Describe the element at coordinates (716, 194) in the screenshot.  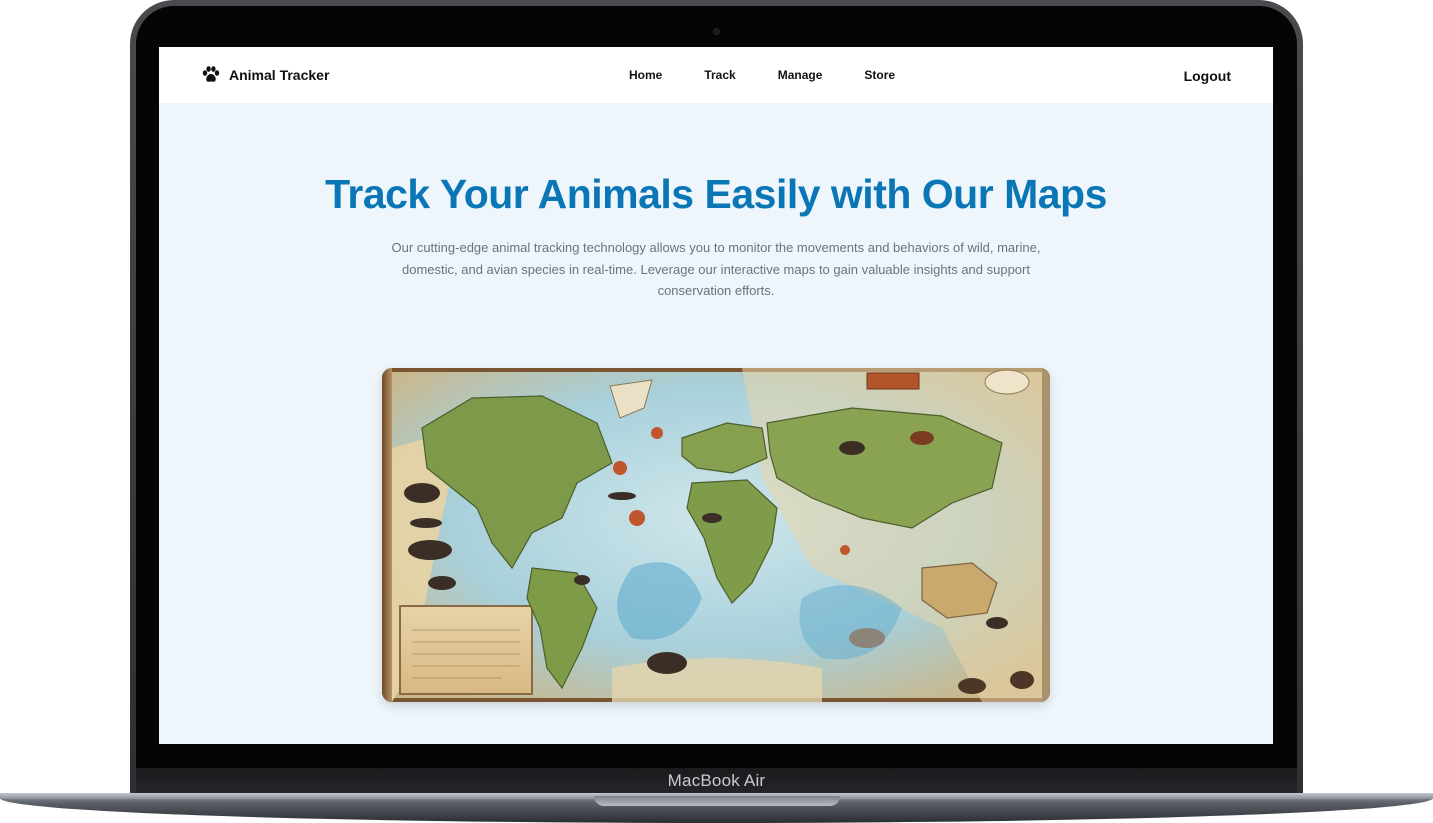
I see `hero-title: Track Your Animals Easily with Our Maps` at that location.